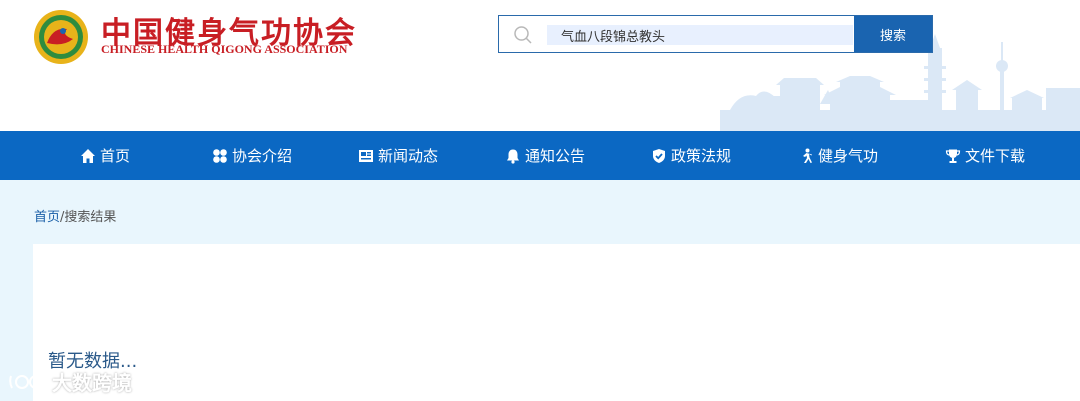 The image size is (1080, 401). I want to click on watermark-logo-icon, so click(26, 381).